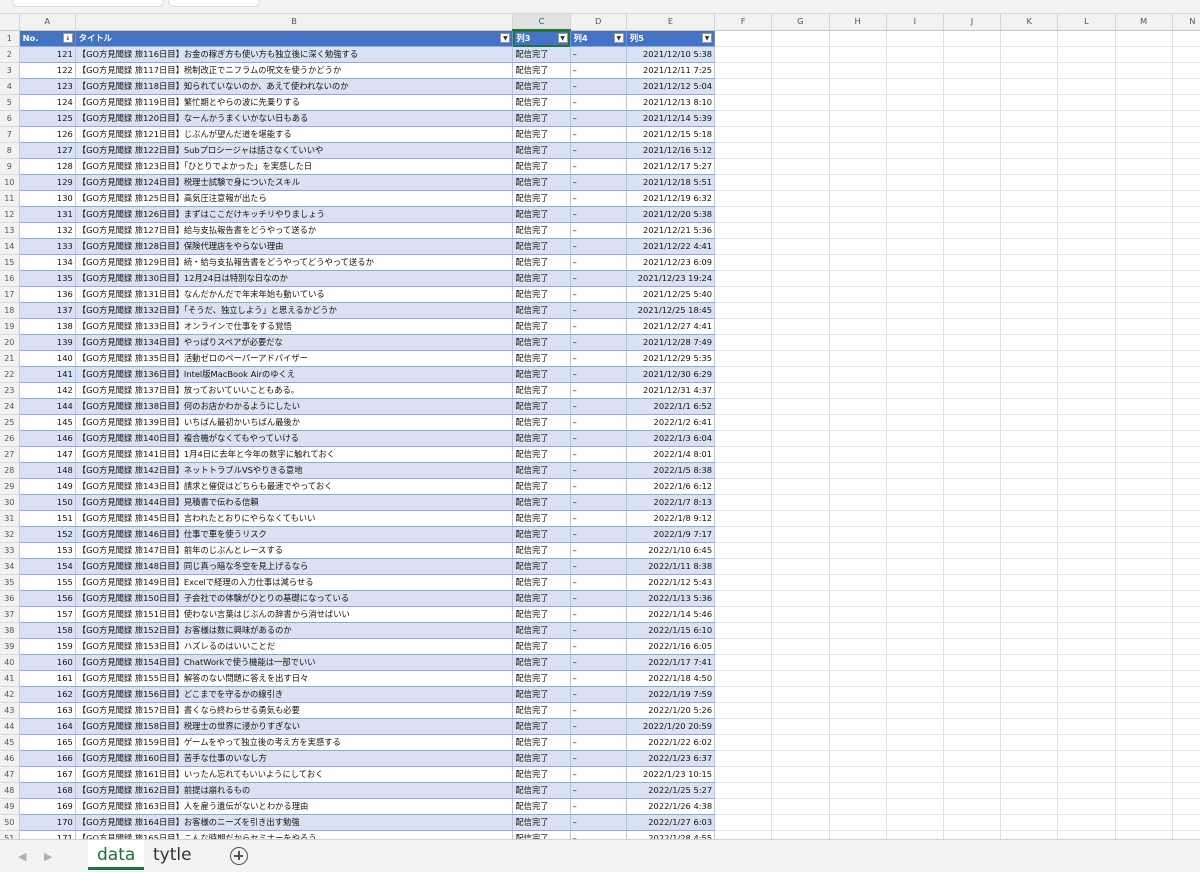 The width and height of the screenshot is (1200, 872). Describe the element at coordinates (915, 22) in the screenshot. I see `column-header: I` at that location.